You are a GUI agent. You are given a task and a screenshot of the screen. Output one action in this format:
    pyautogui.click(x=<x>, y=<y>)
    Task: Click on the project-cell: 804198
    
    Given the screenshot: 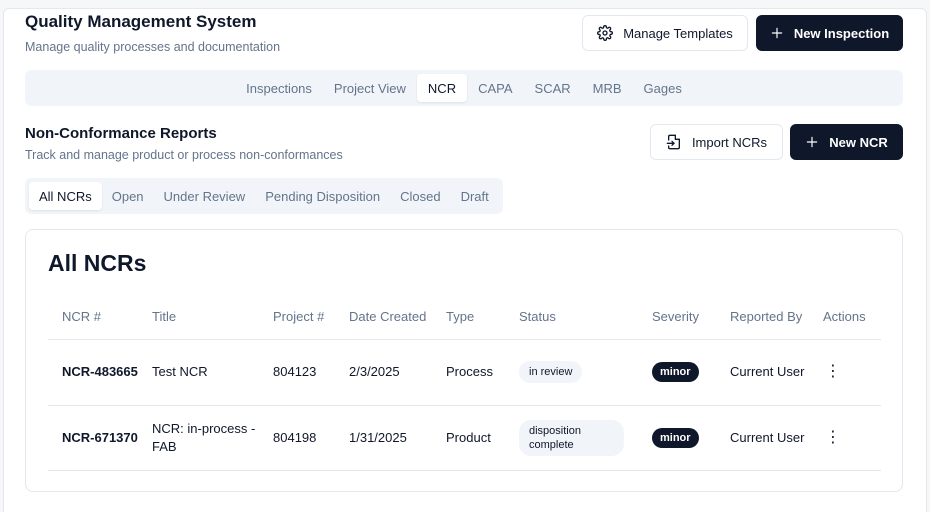 What is the action you would take?
    pyautogui.click(x=297, y=438)
    